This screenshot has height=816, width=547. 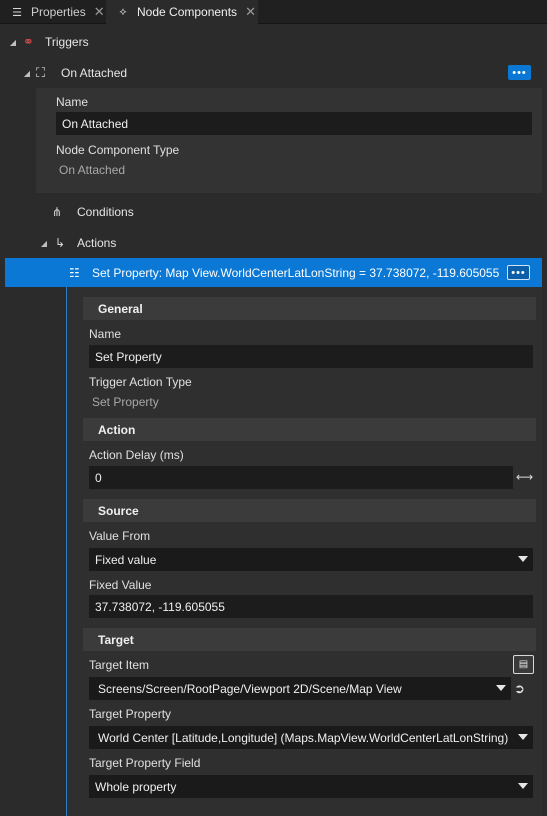 What do you see at coordinates (136, 786) in the screenshot?
I see `target-property-field-value: Whole property` at bounding box center [136, 786].